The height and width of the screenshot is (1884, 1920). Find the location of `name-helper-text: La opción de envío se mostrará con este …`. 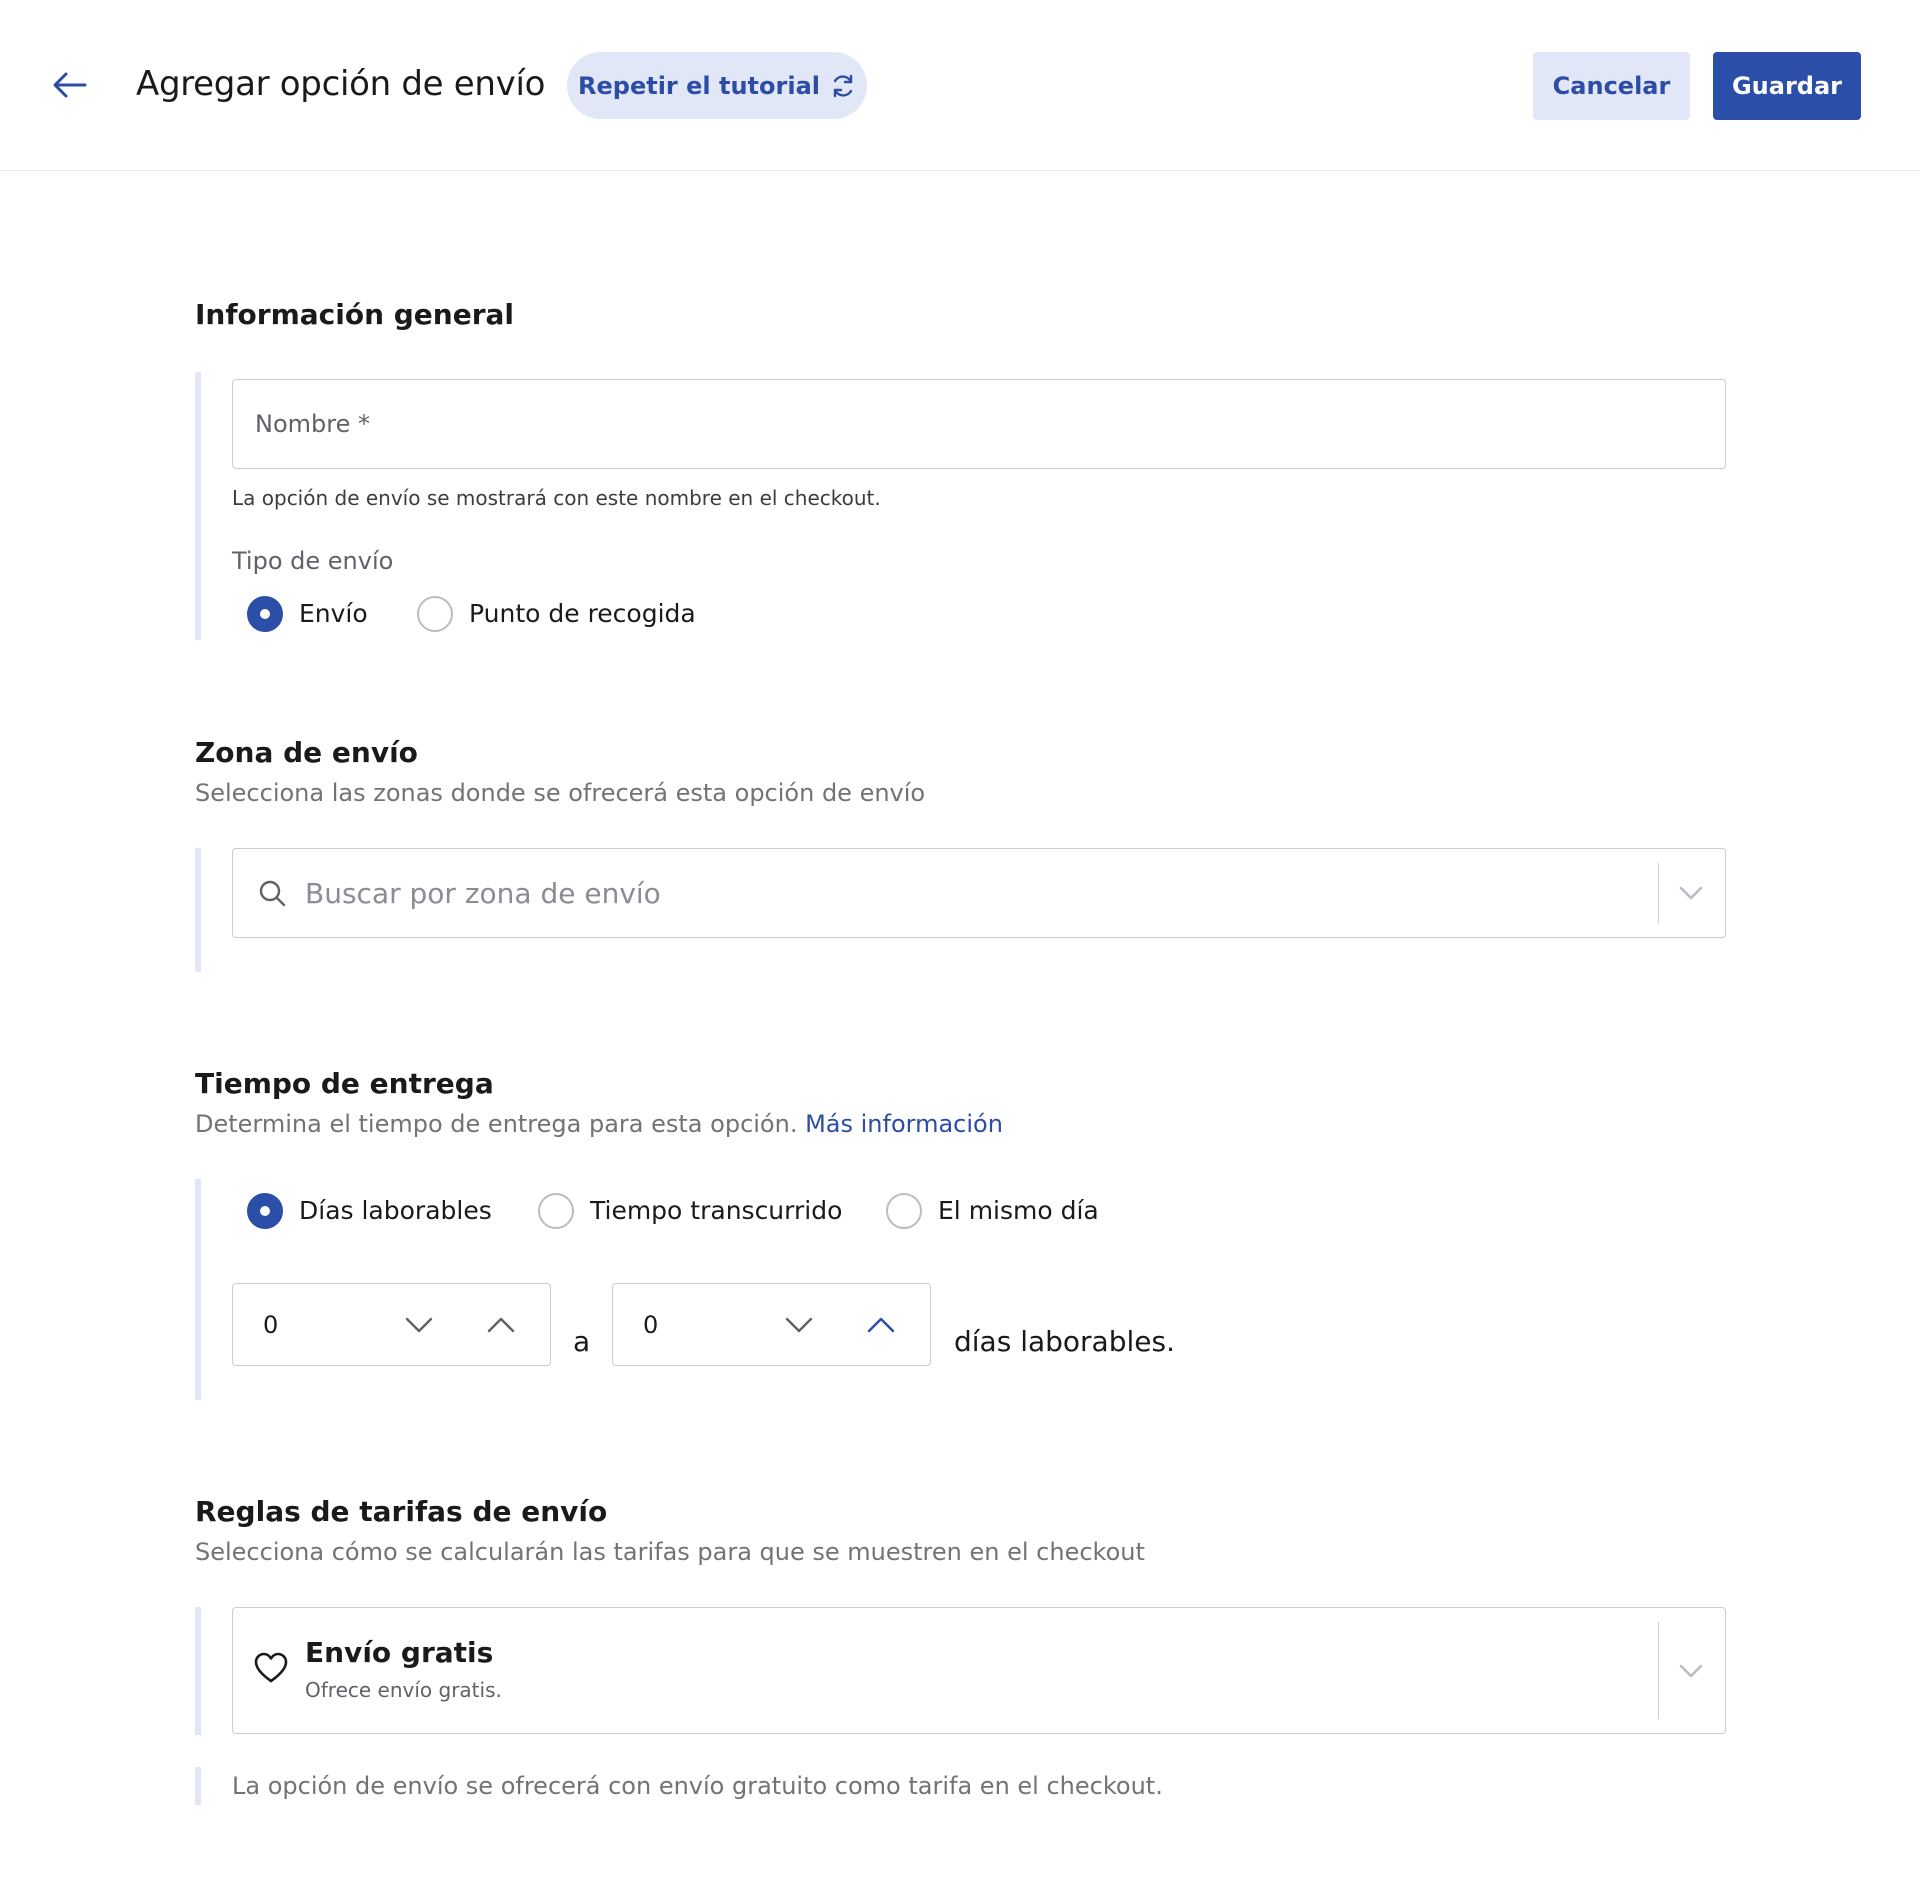

name-helper-text: La opción de envío se mostrará con este … is located at coordinates (556, 498).